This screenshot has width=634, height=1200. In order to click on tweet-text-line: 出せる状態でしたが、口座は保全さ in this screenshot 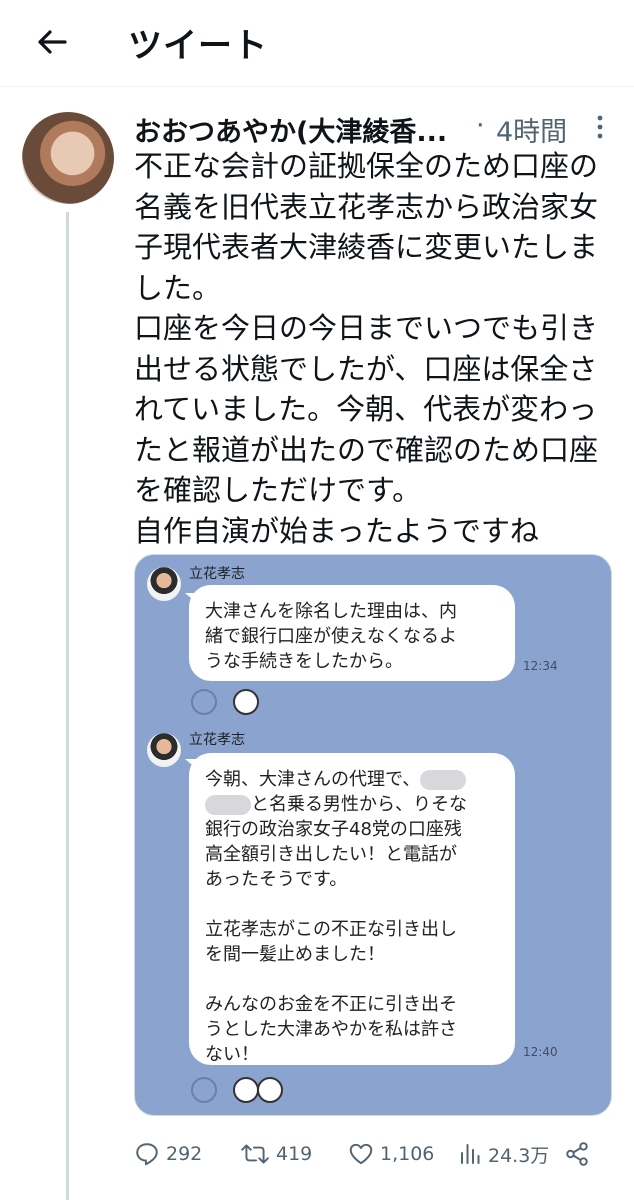, I will do `click(366, 368)`.